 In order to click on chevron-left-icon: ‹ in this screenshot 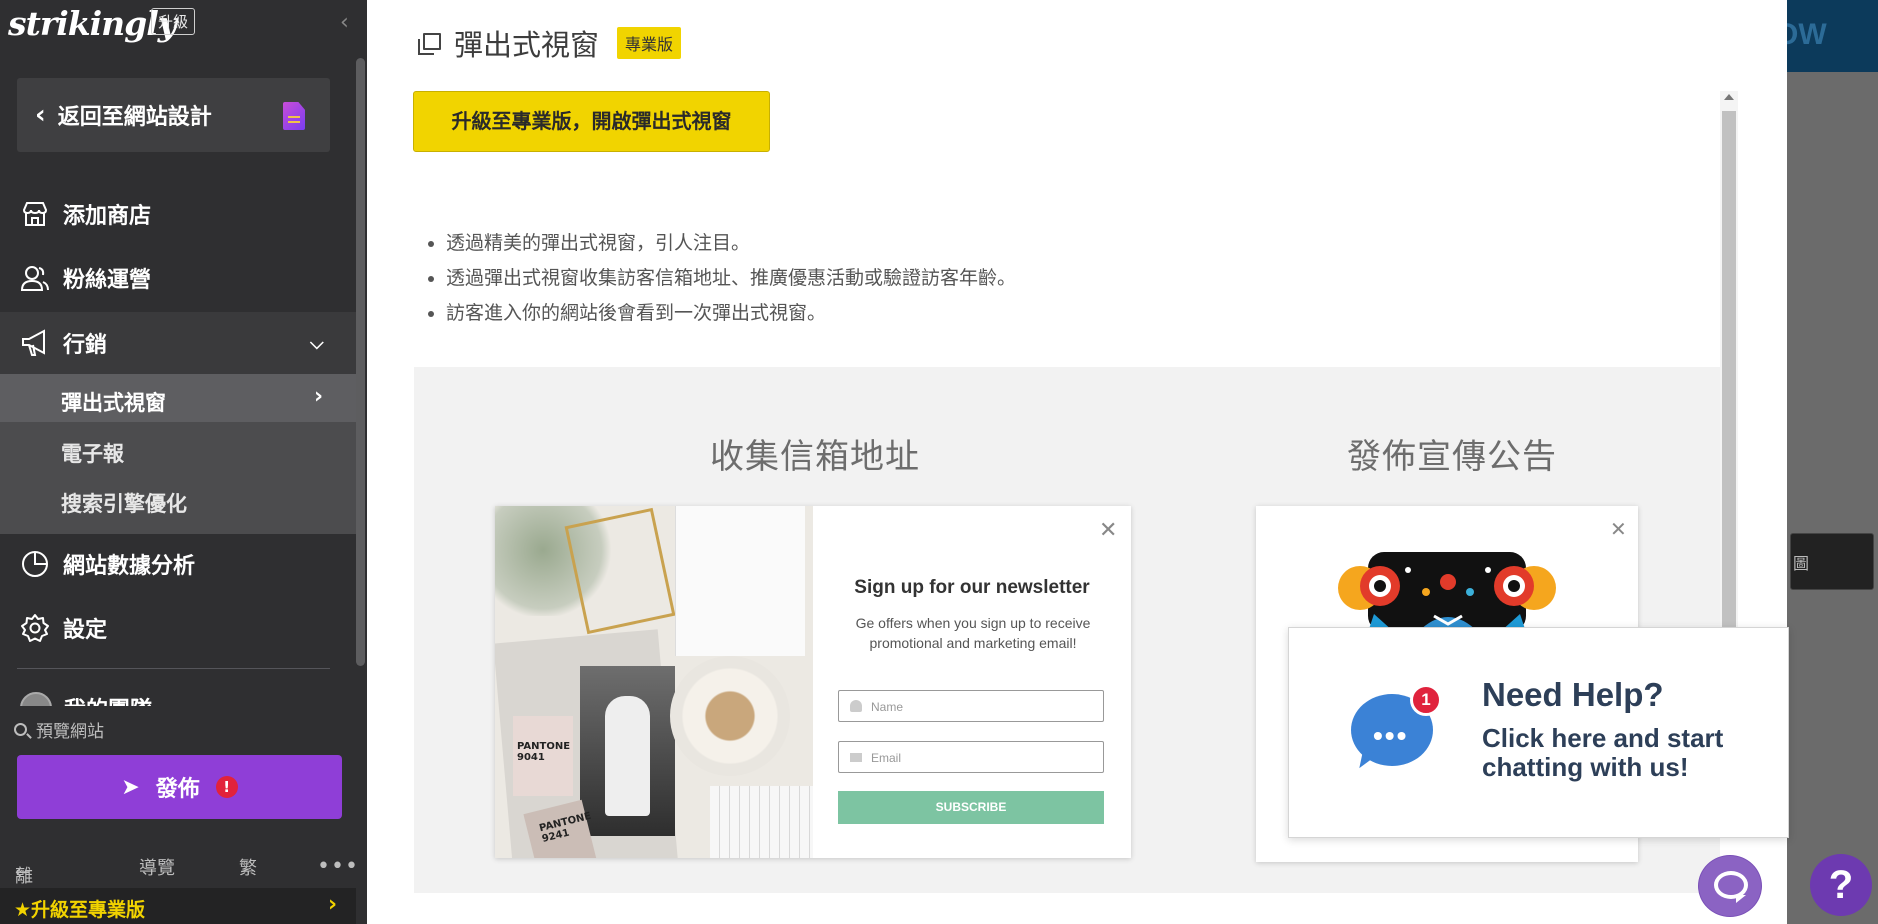, I will do `click(40, 115)`.